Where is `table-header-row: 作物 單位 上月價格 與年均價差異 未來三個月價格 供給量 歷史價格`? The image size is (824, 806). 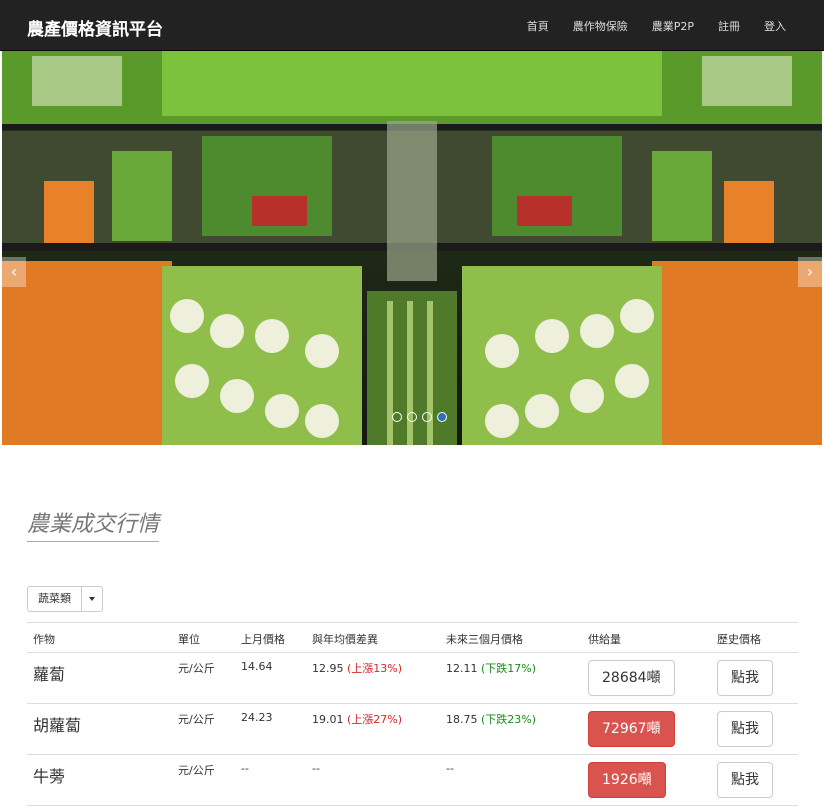
table-header-row: 作物 單位 上月價格 與年均價差異 未來三個月價格 供給量 歷史價格 is located at coordinates (412, 637).